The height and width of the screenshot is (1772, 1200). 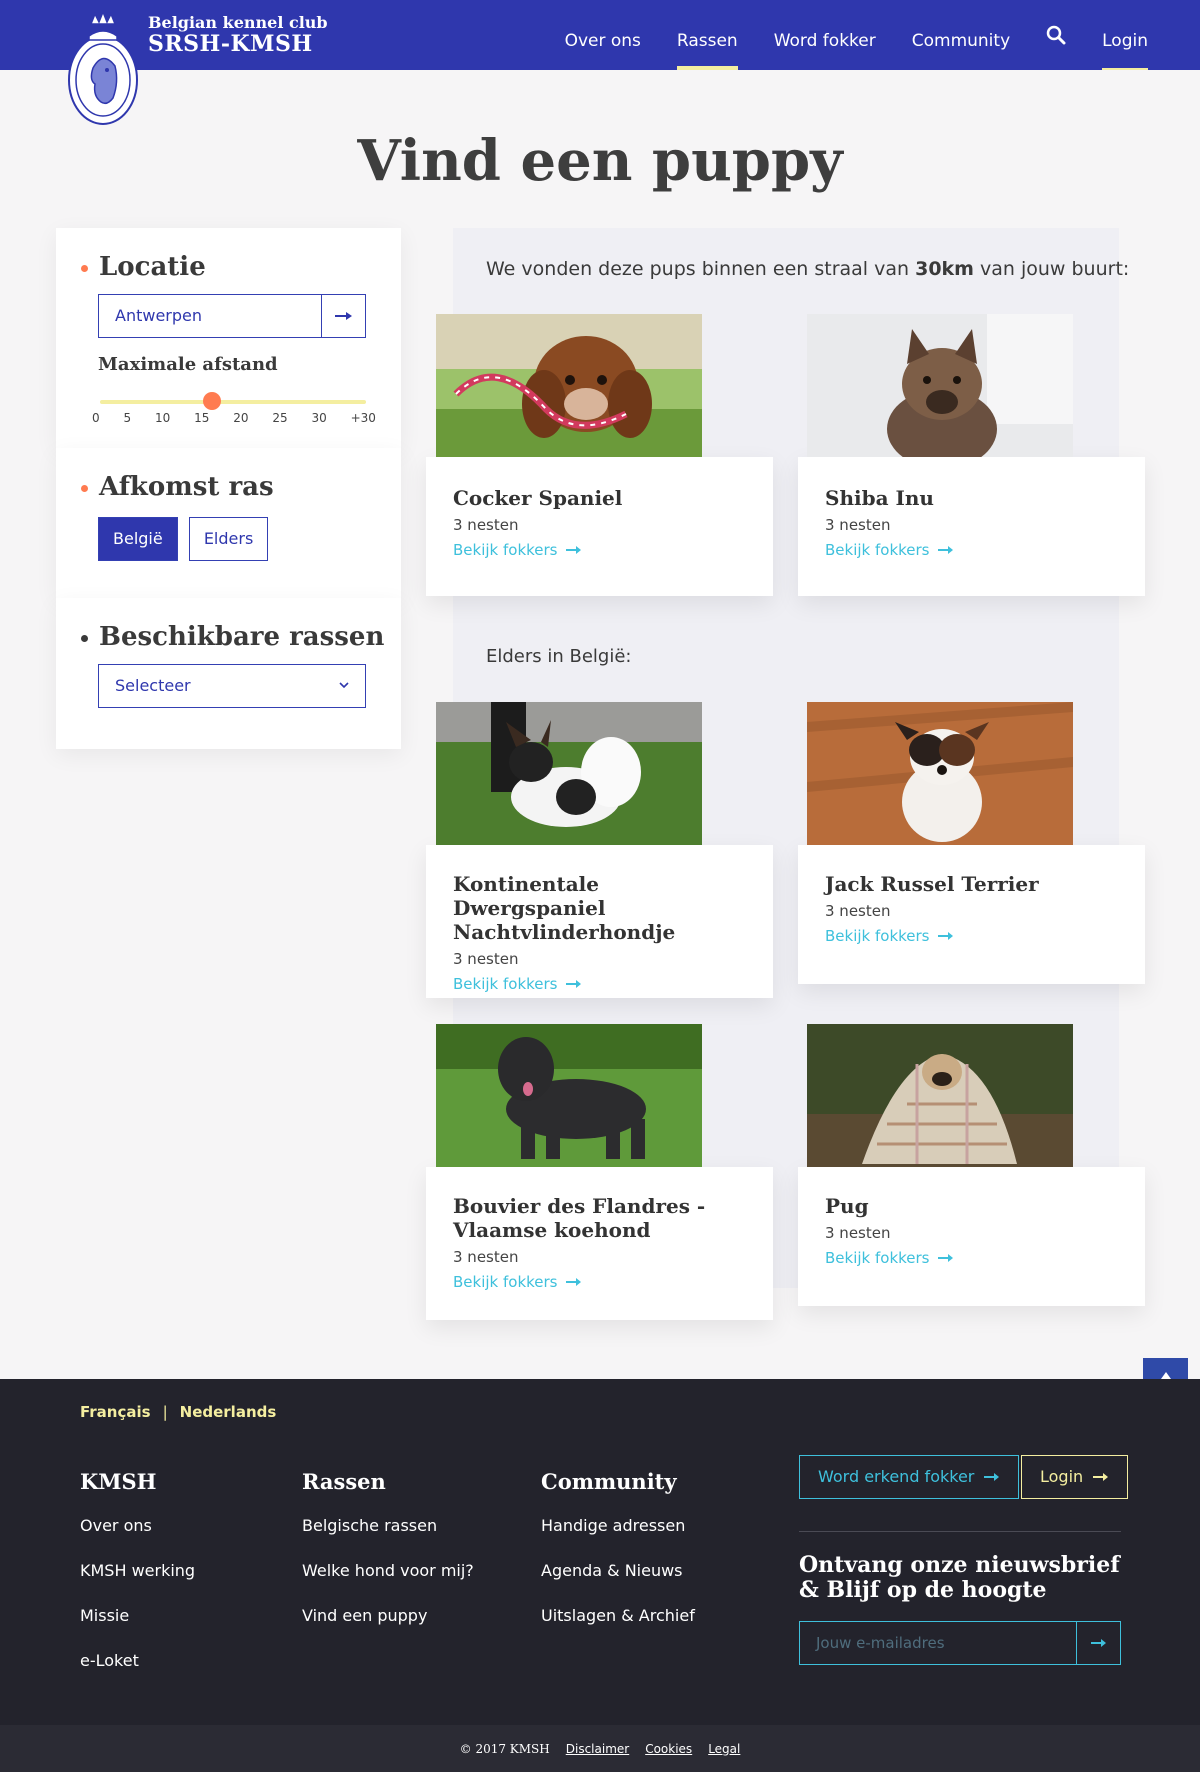 What do you see at coordinates (569, 385) in the screenshot?
I see `cocker-spaniel-photo` at bounding box center [569, 385].